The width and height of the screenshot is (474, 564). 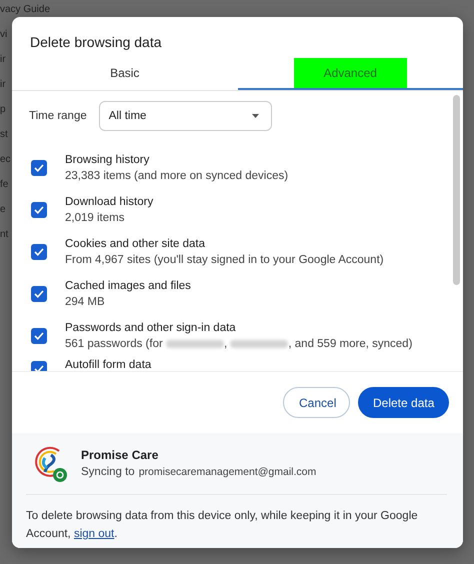 What do you see at coordinates (350, 73) in the screenshot?
I see `tab: Advanced` at bounding box center [350, 73].